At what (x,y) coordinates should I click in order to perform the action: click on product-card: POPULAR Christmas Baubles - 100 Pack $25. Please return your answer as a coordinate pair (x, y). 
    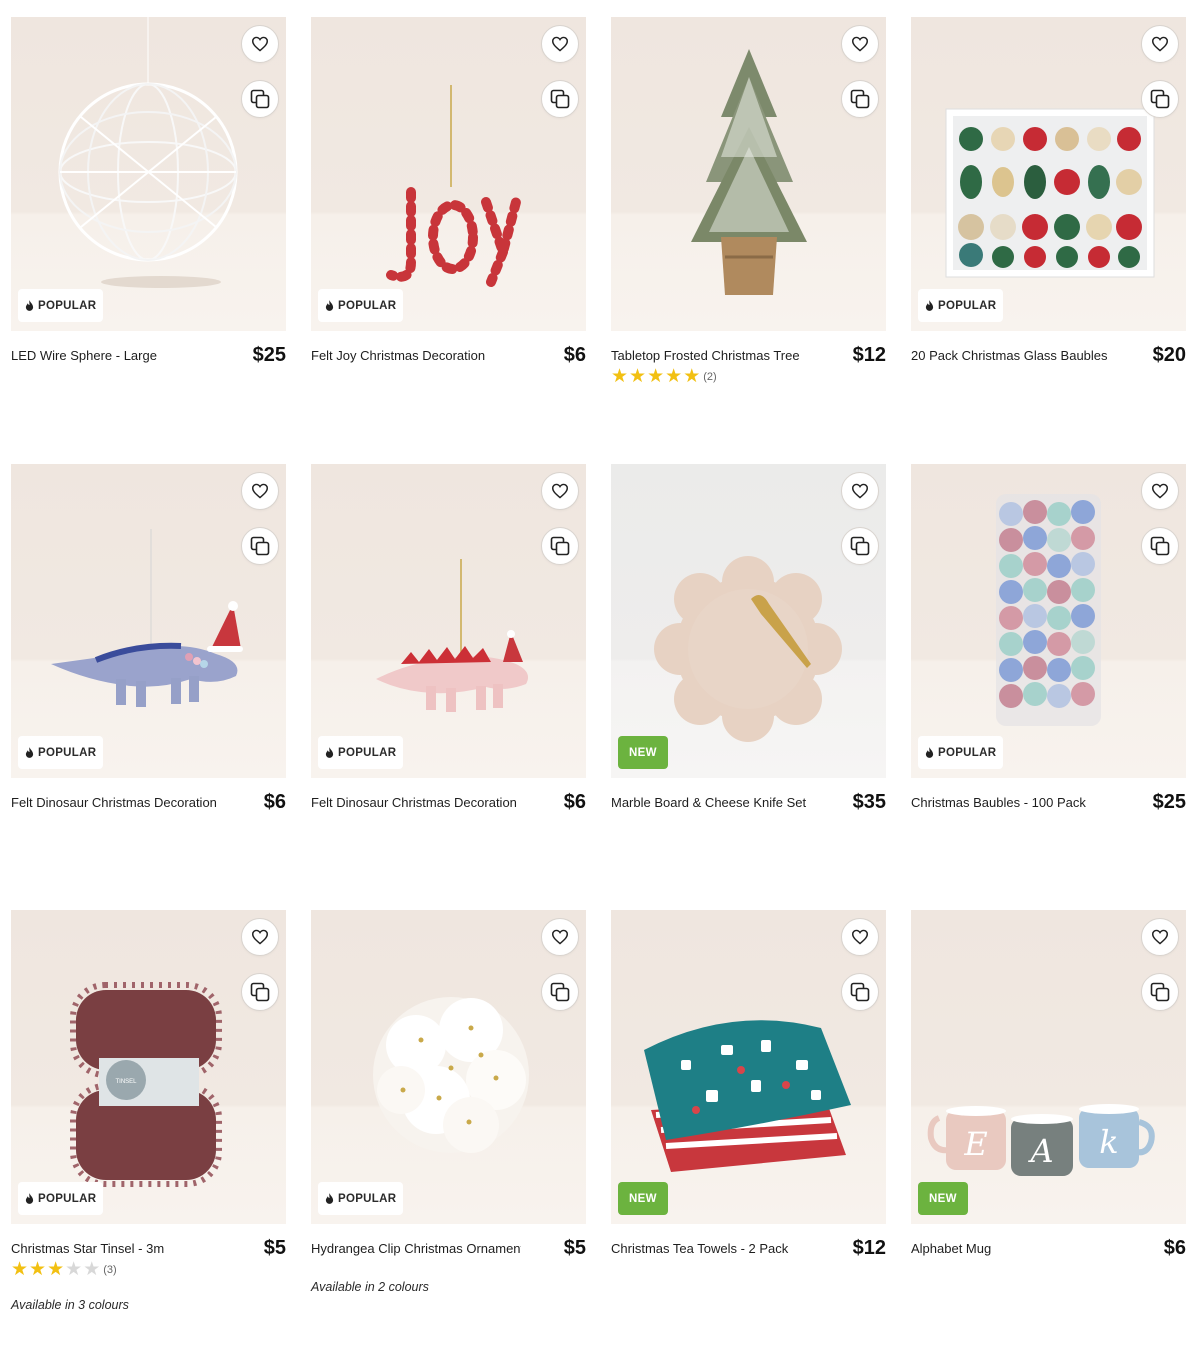
    Looking at the image, I should click on (1048, 651).